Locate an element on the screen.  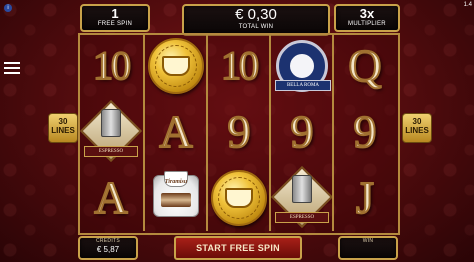
multiplier-panel: 3x MULTIPLIER is located at coordinates (367, 18).